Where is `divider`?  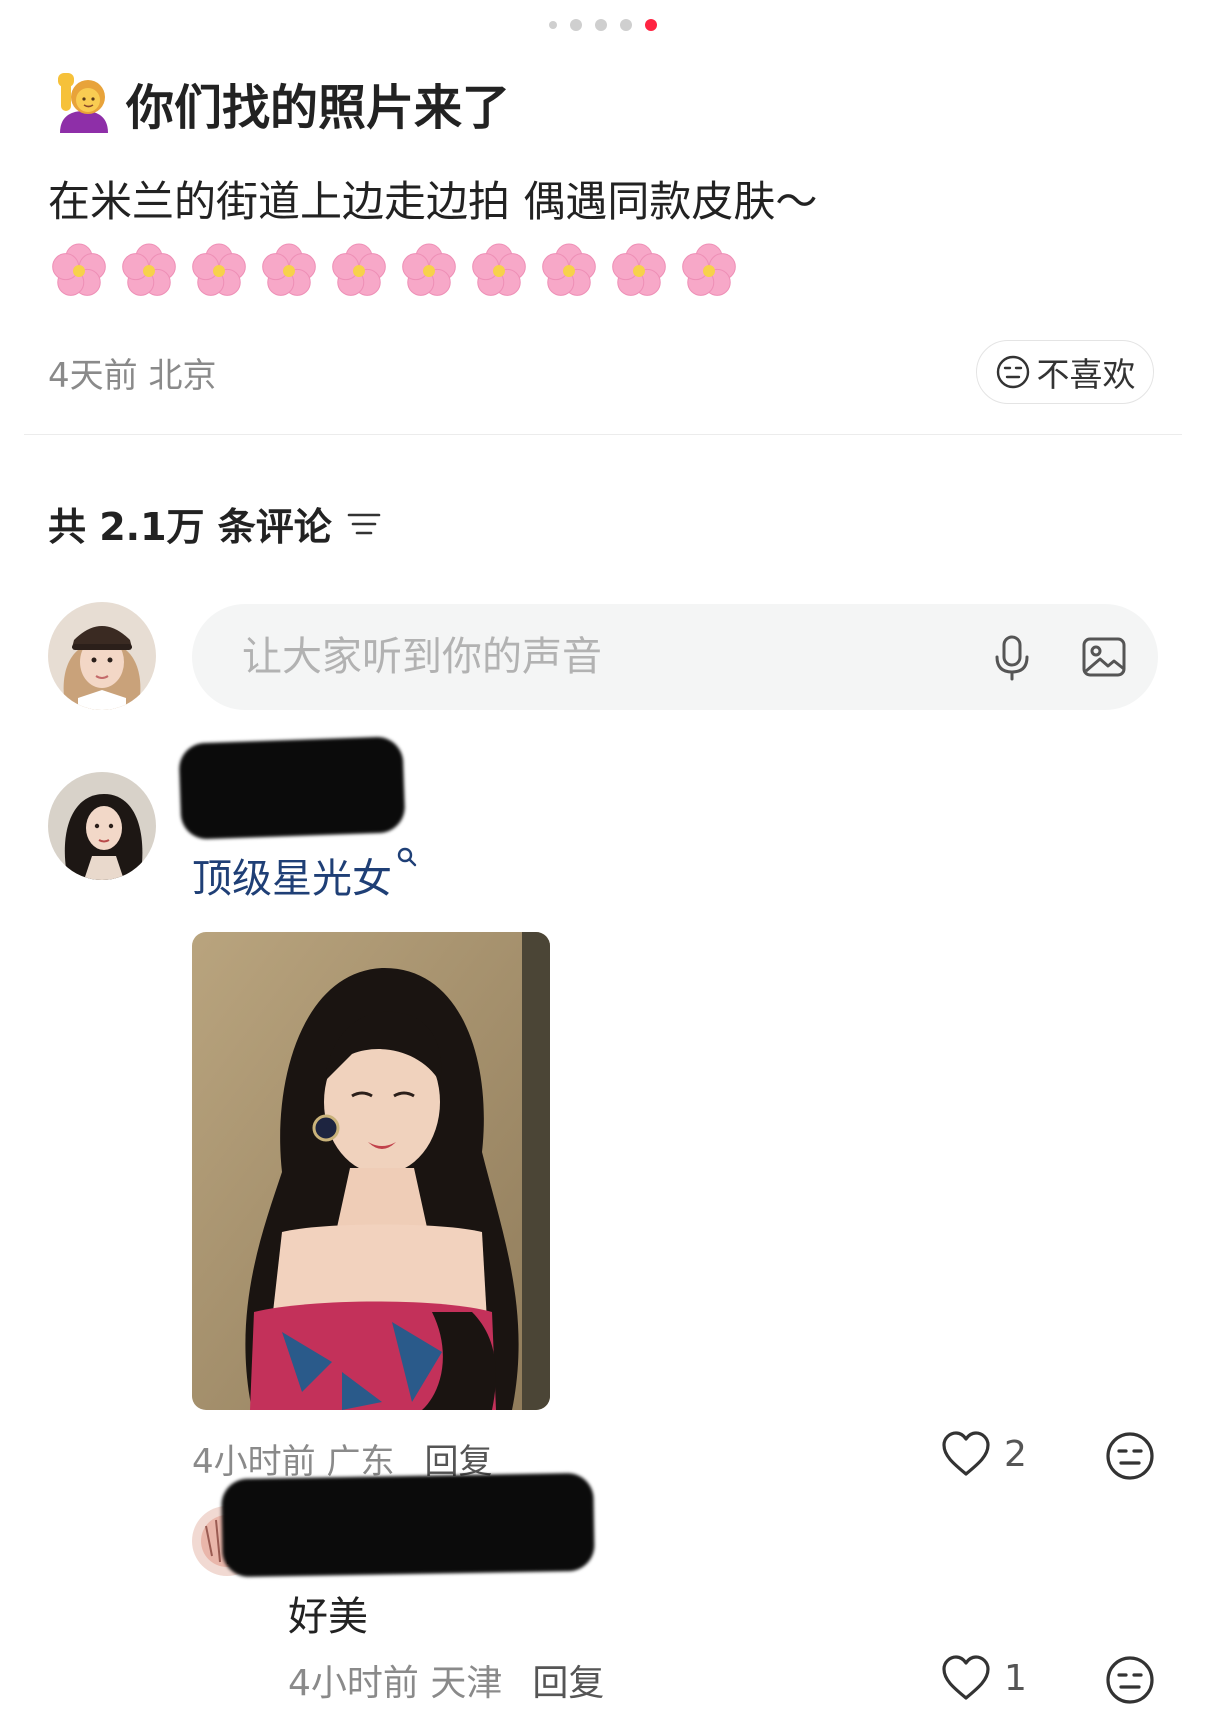 divider is located at coordinates (603, 434).